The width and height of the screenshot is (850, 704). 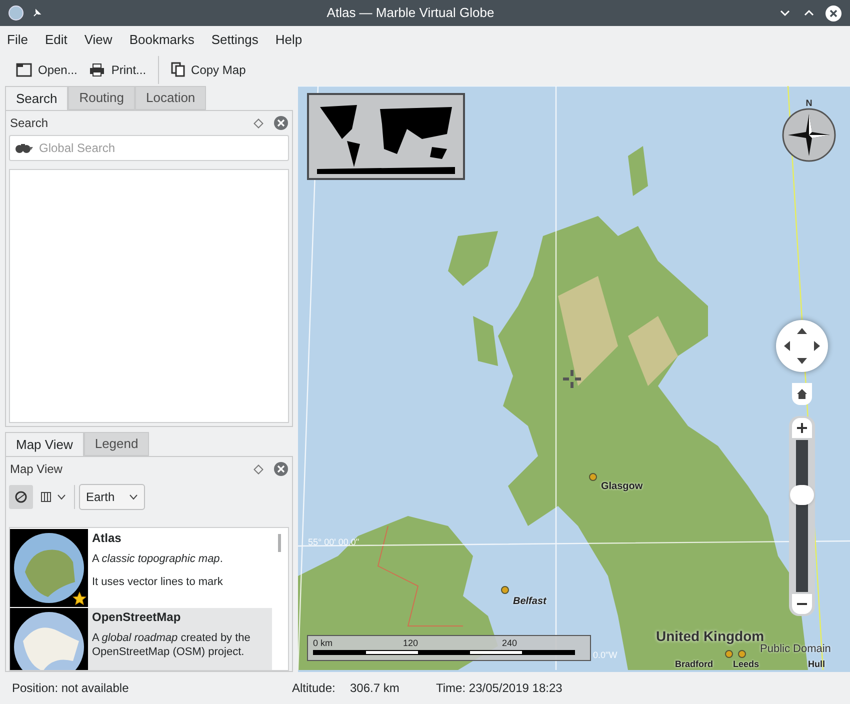 I want to click on map-label: Glasgow, so click(x=622, y=487).